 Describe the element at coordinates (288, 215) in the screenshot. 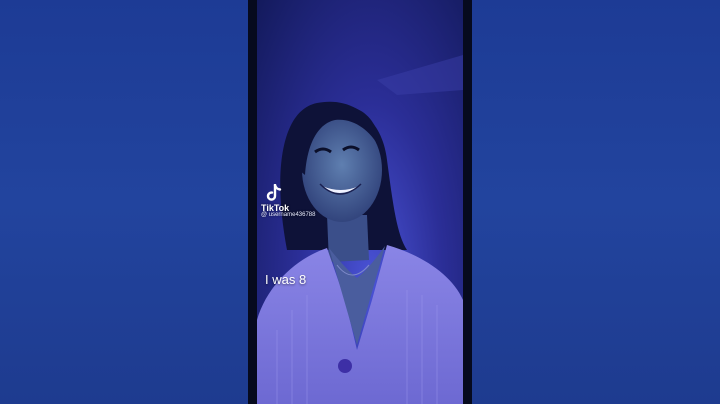

I see `watermark-username: @ username436788` at that location.